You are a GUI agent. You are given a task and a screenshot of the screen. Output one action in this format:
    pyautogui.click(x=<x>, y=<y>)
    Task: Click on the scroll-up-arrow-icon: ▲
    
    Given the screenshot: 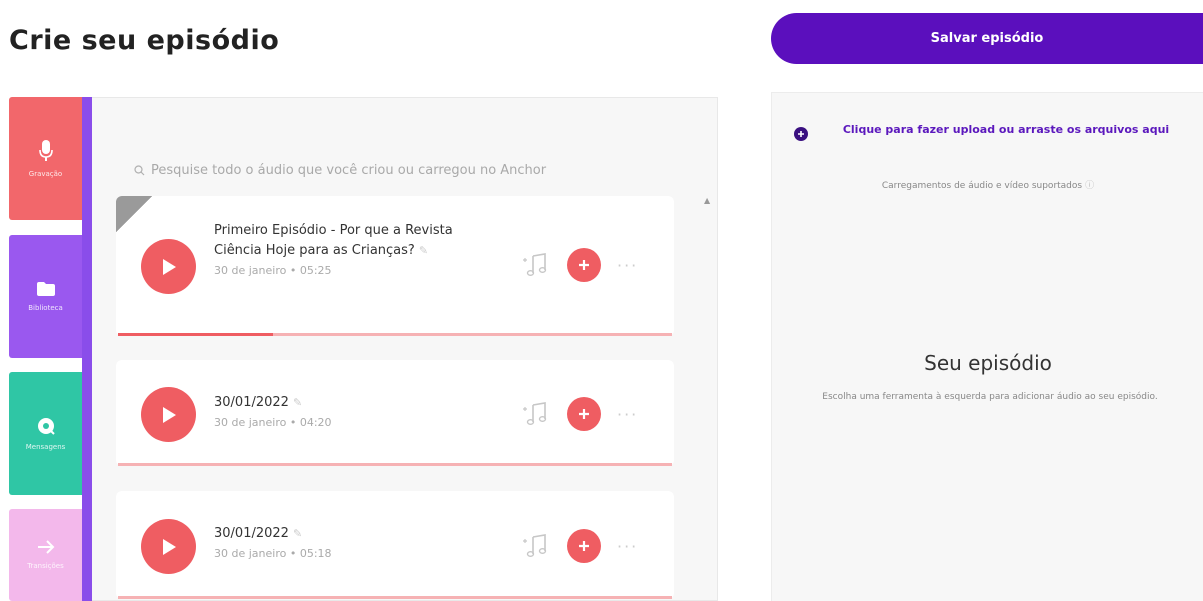 What is the action you would take?
    pyautogui.click(x=707, y=200)
    